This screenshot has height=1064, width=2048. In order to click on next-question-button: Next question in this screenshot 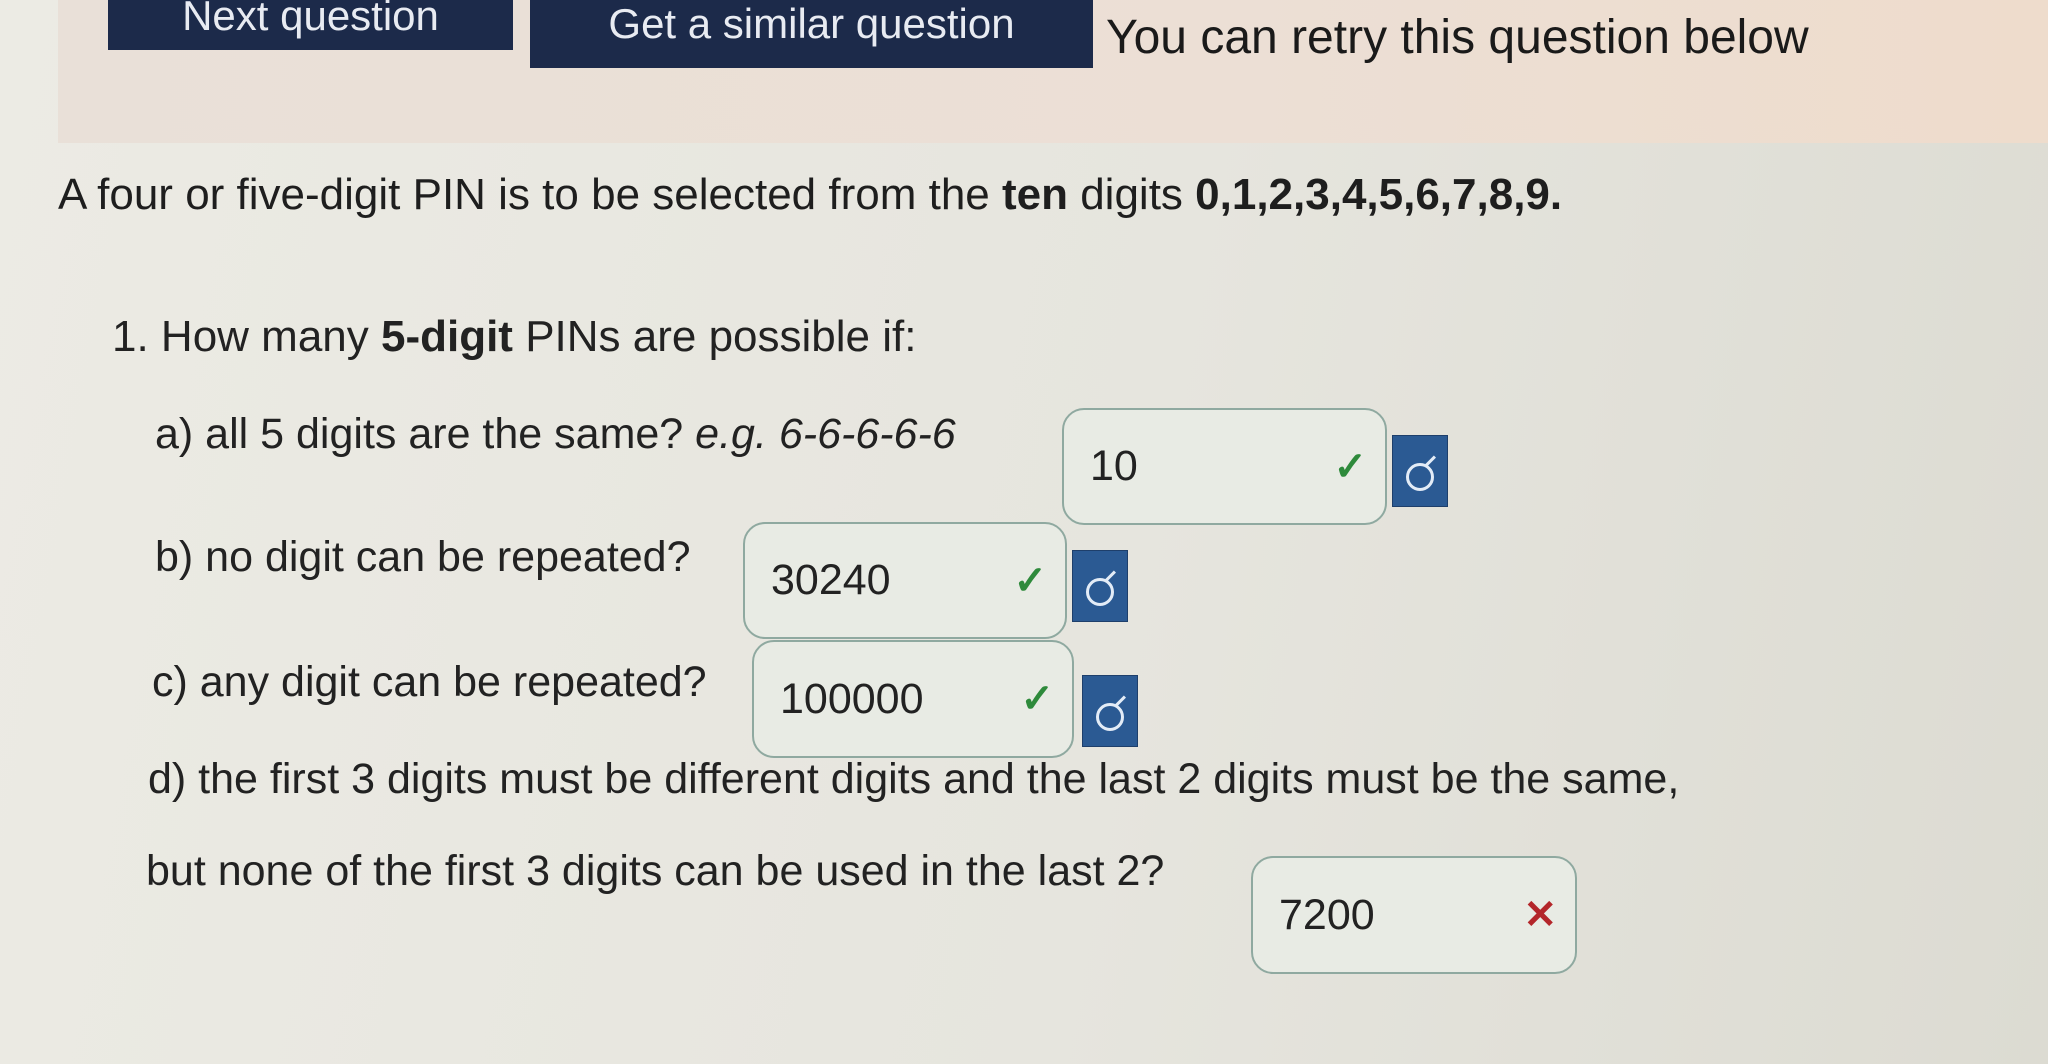, I will do `click(310, 25)`.